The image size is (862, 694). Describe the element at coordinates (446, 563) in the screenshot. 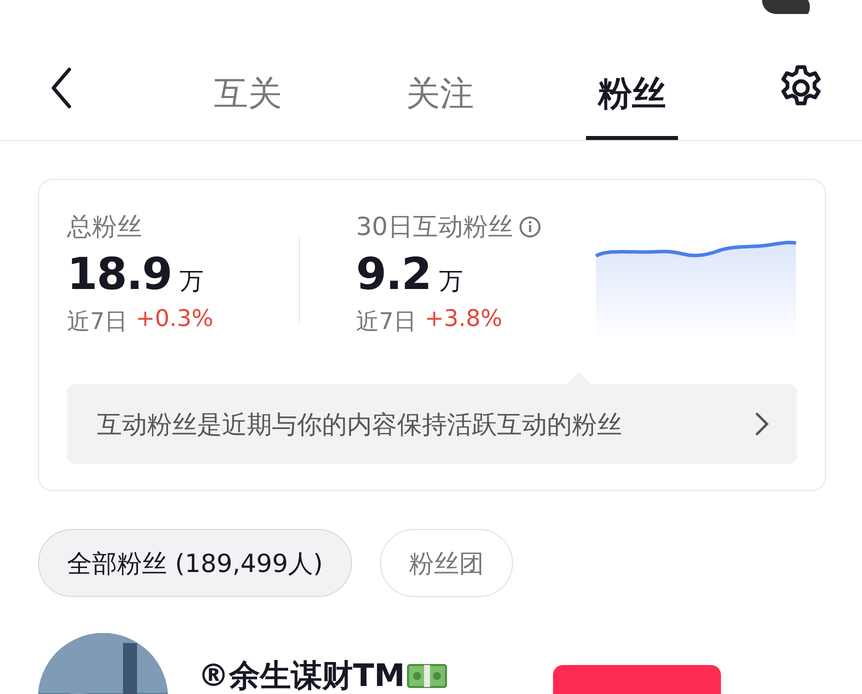

I see `filter-chip: 粉丝团` at that location.